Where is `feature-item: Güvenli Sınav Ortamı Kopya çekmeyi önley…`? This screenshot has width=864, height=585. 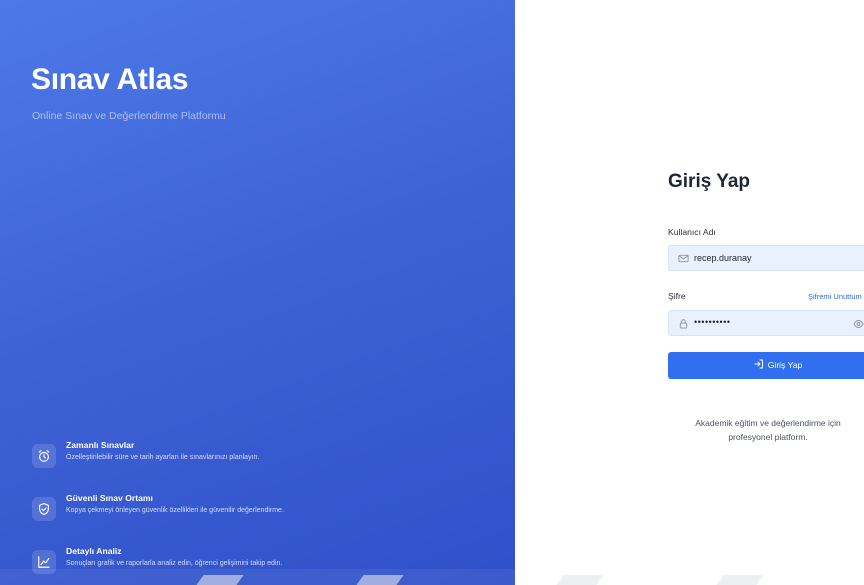
feature-item: Güvenli Sınav Ortamı Kopya çekmeyi önley… is located at coordinates (267, 508).